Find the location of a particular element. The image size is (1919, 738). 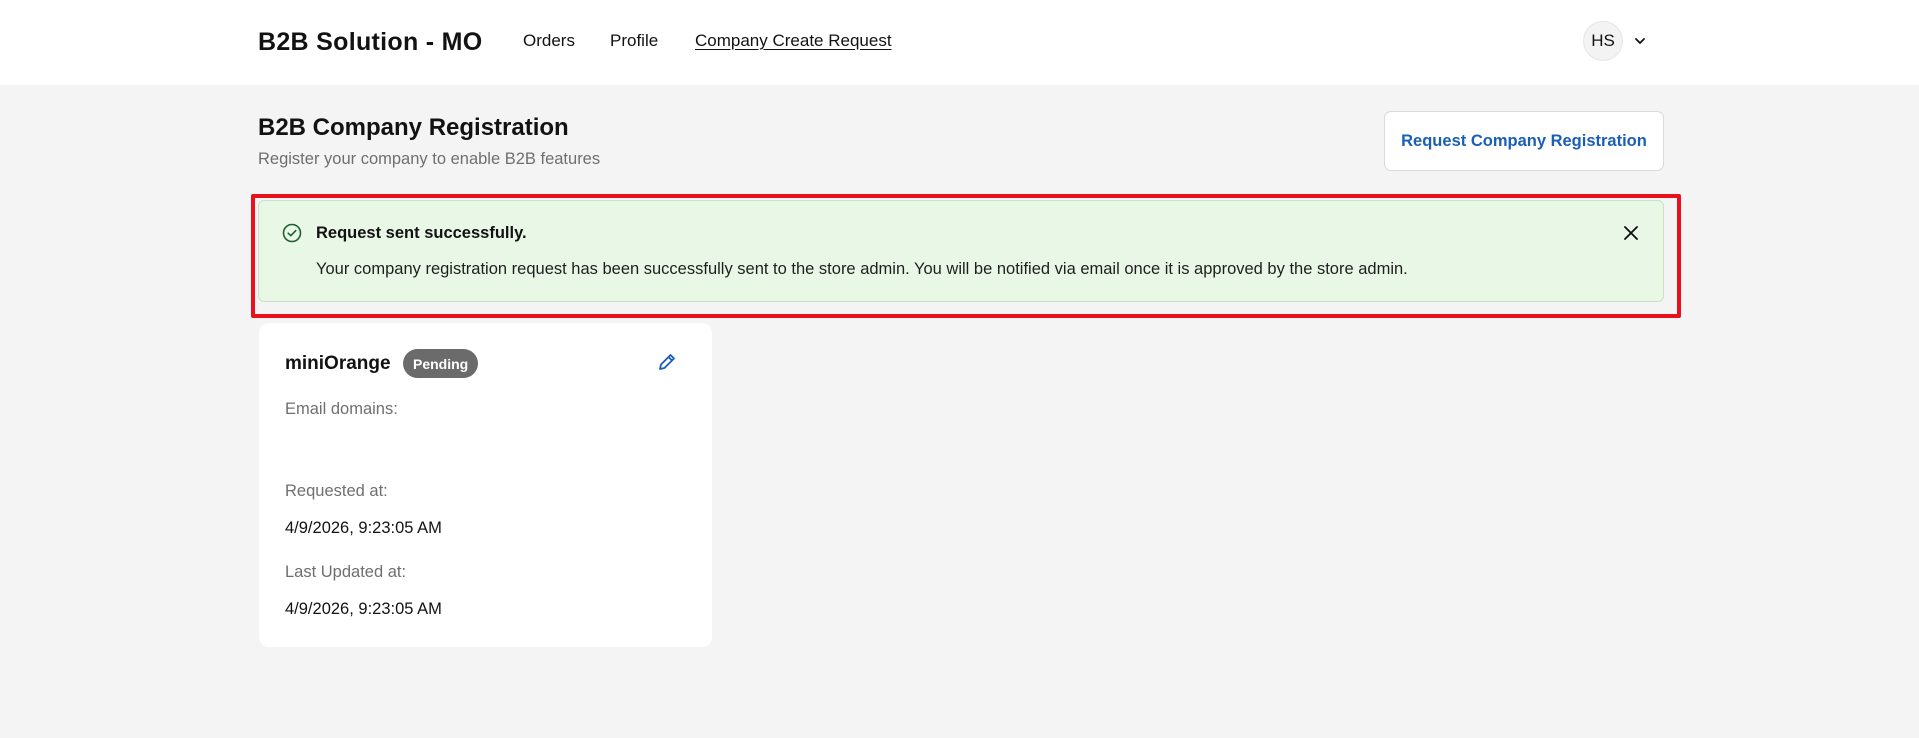

page-title: B2B Company Registration is located at coordinates (413, 127).